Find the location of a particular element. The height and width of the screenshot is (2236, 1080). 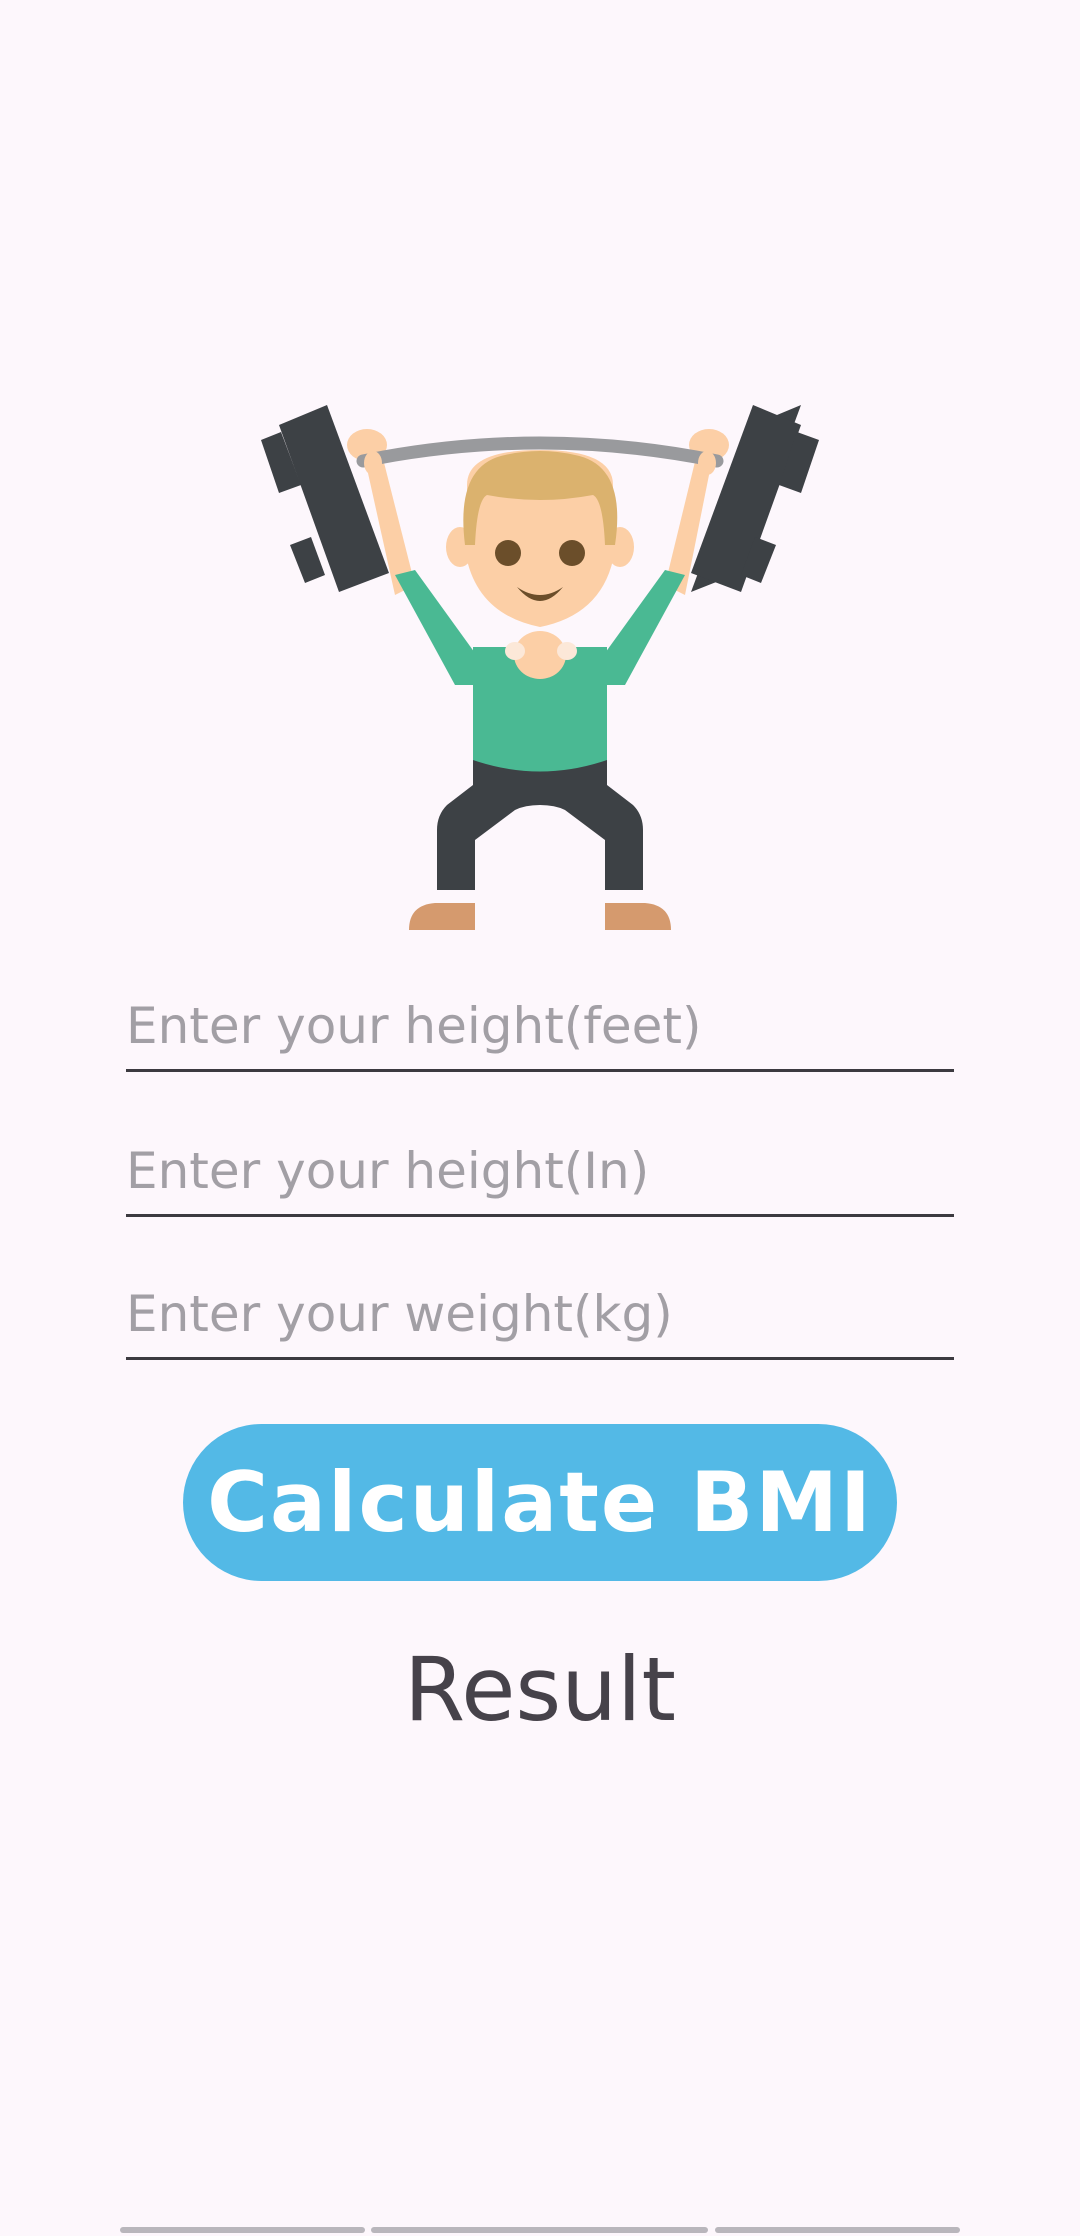

weight-lifter-icon is located at coordinates (540, 667).